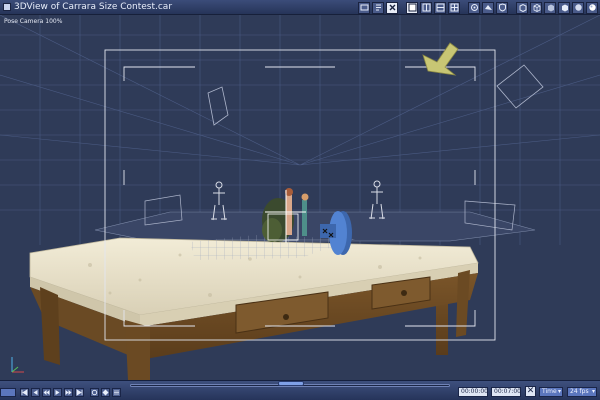 The width and height of the screenshot is (600, 400). I want to click on camera-view-icon, so click(474, 7).